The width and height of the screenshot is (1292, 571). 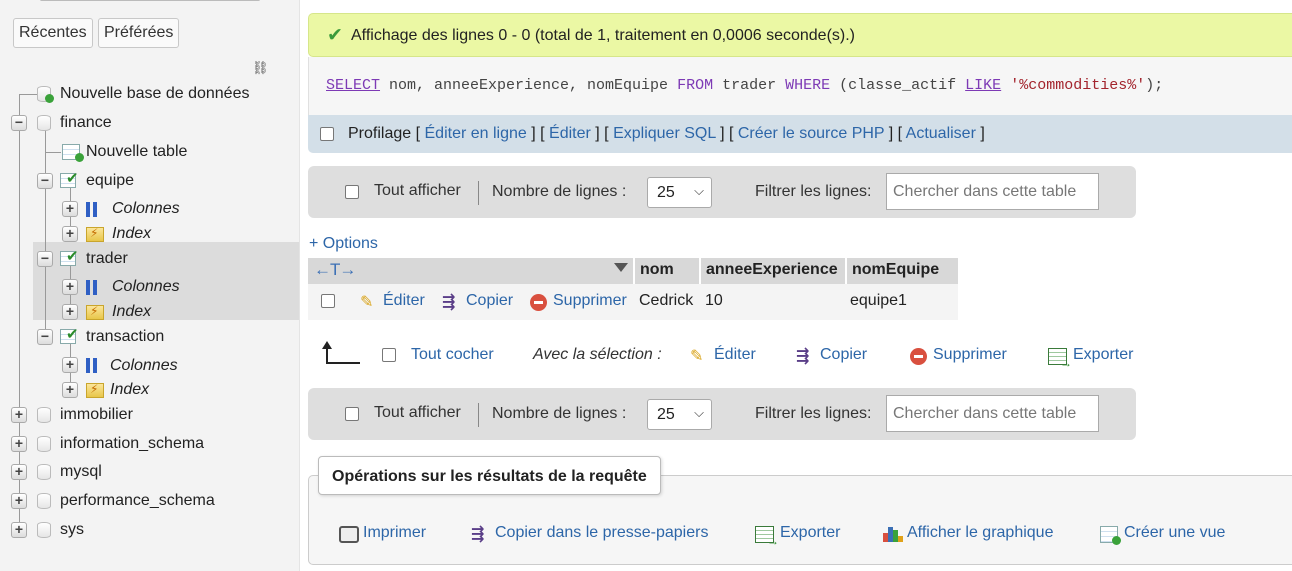 I want to click on check-all-checkbox, so click(x=389, y=355).